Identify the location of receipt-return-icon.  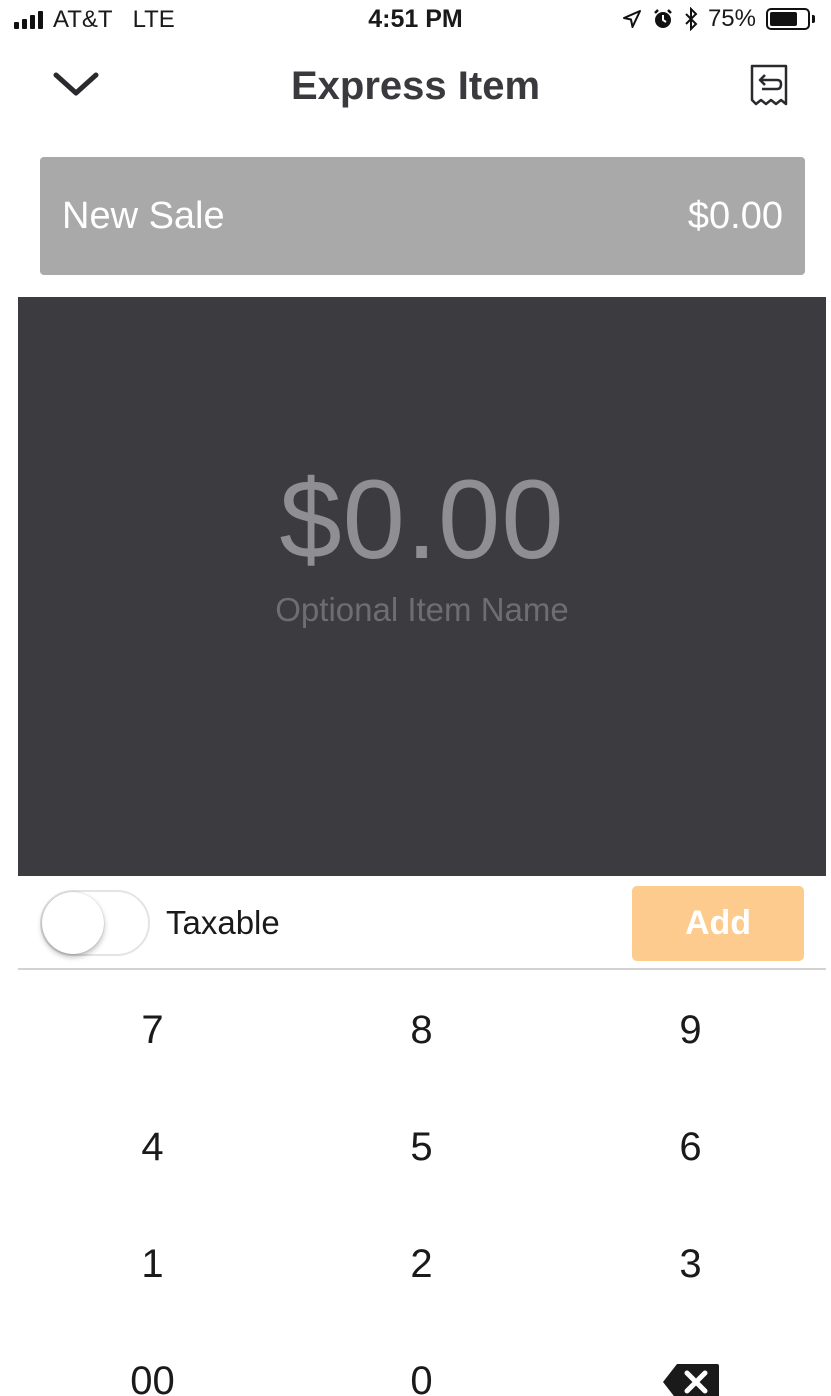
(769, 85).